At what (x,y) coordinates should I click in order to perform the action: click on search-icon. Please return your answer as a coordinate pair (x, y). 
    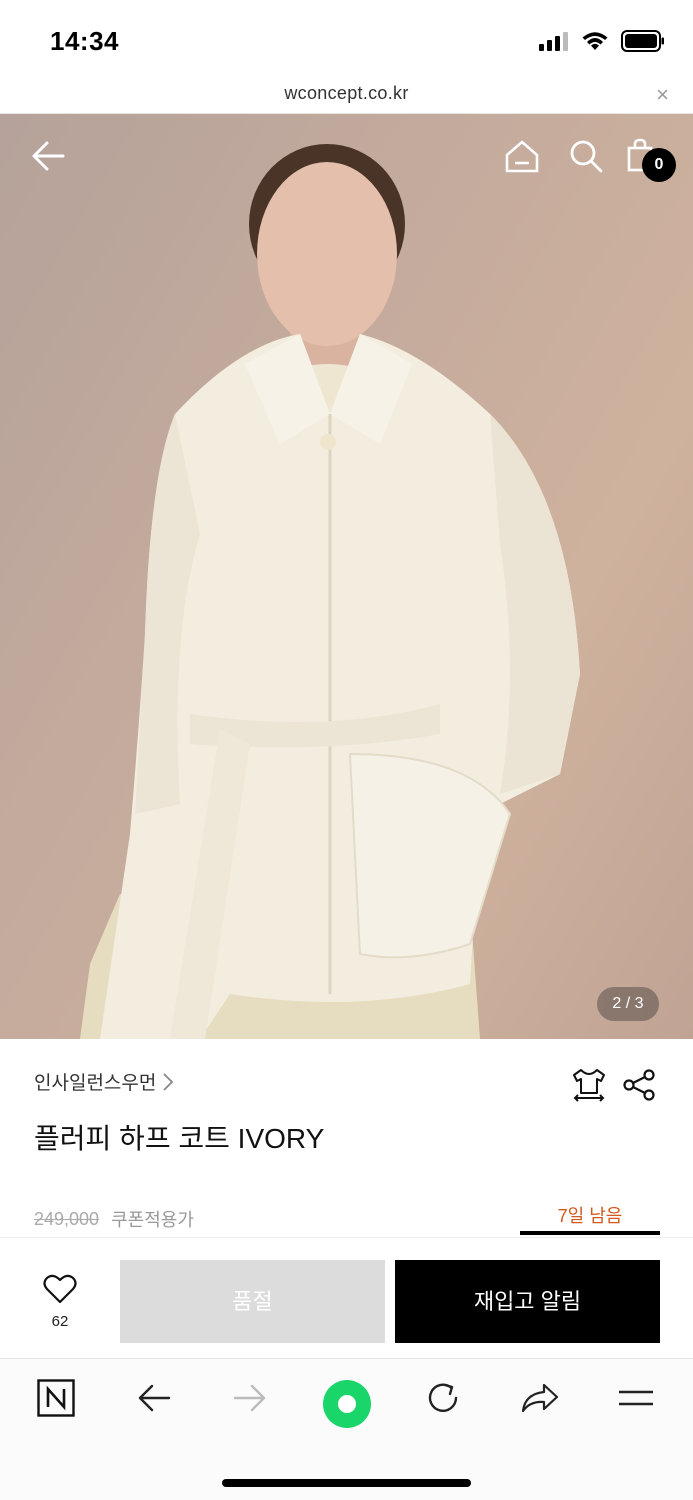
    Looking at the image, I should click on (586, 156).